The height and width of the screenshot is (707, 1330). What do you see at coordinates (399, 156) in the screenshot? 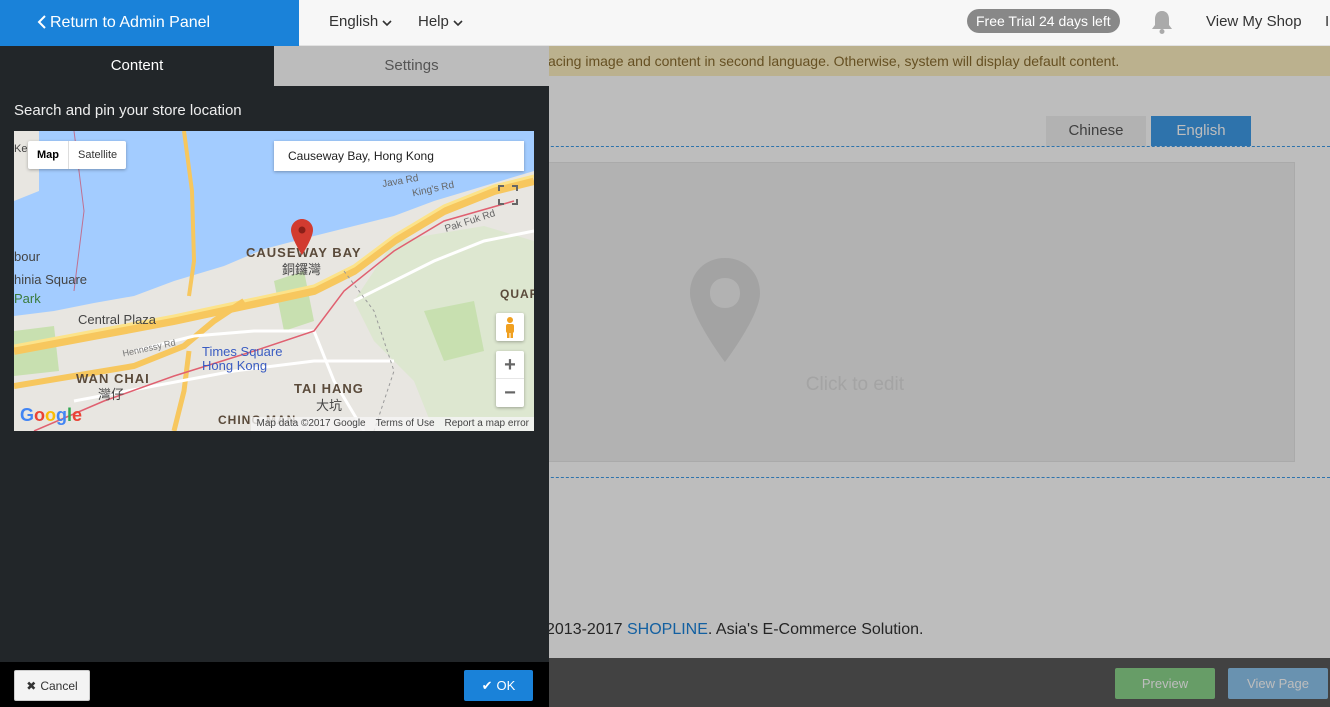
I see `map-search-input` at bounding box center [399, 156].